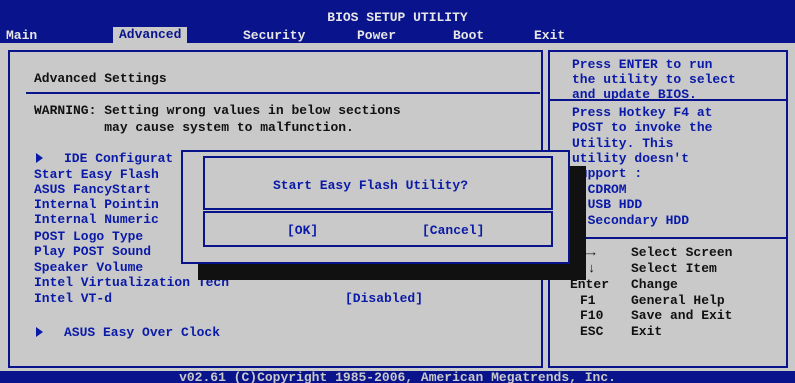  Describe the element at coordinates (150, 35) in the screenshot. I see `menu-tab-advanced: Advanced` at that location.